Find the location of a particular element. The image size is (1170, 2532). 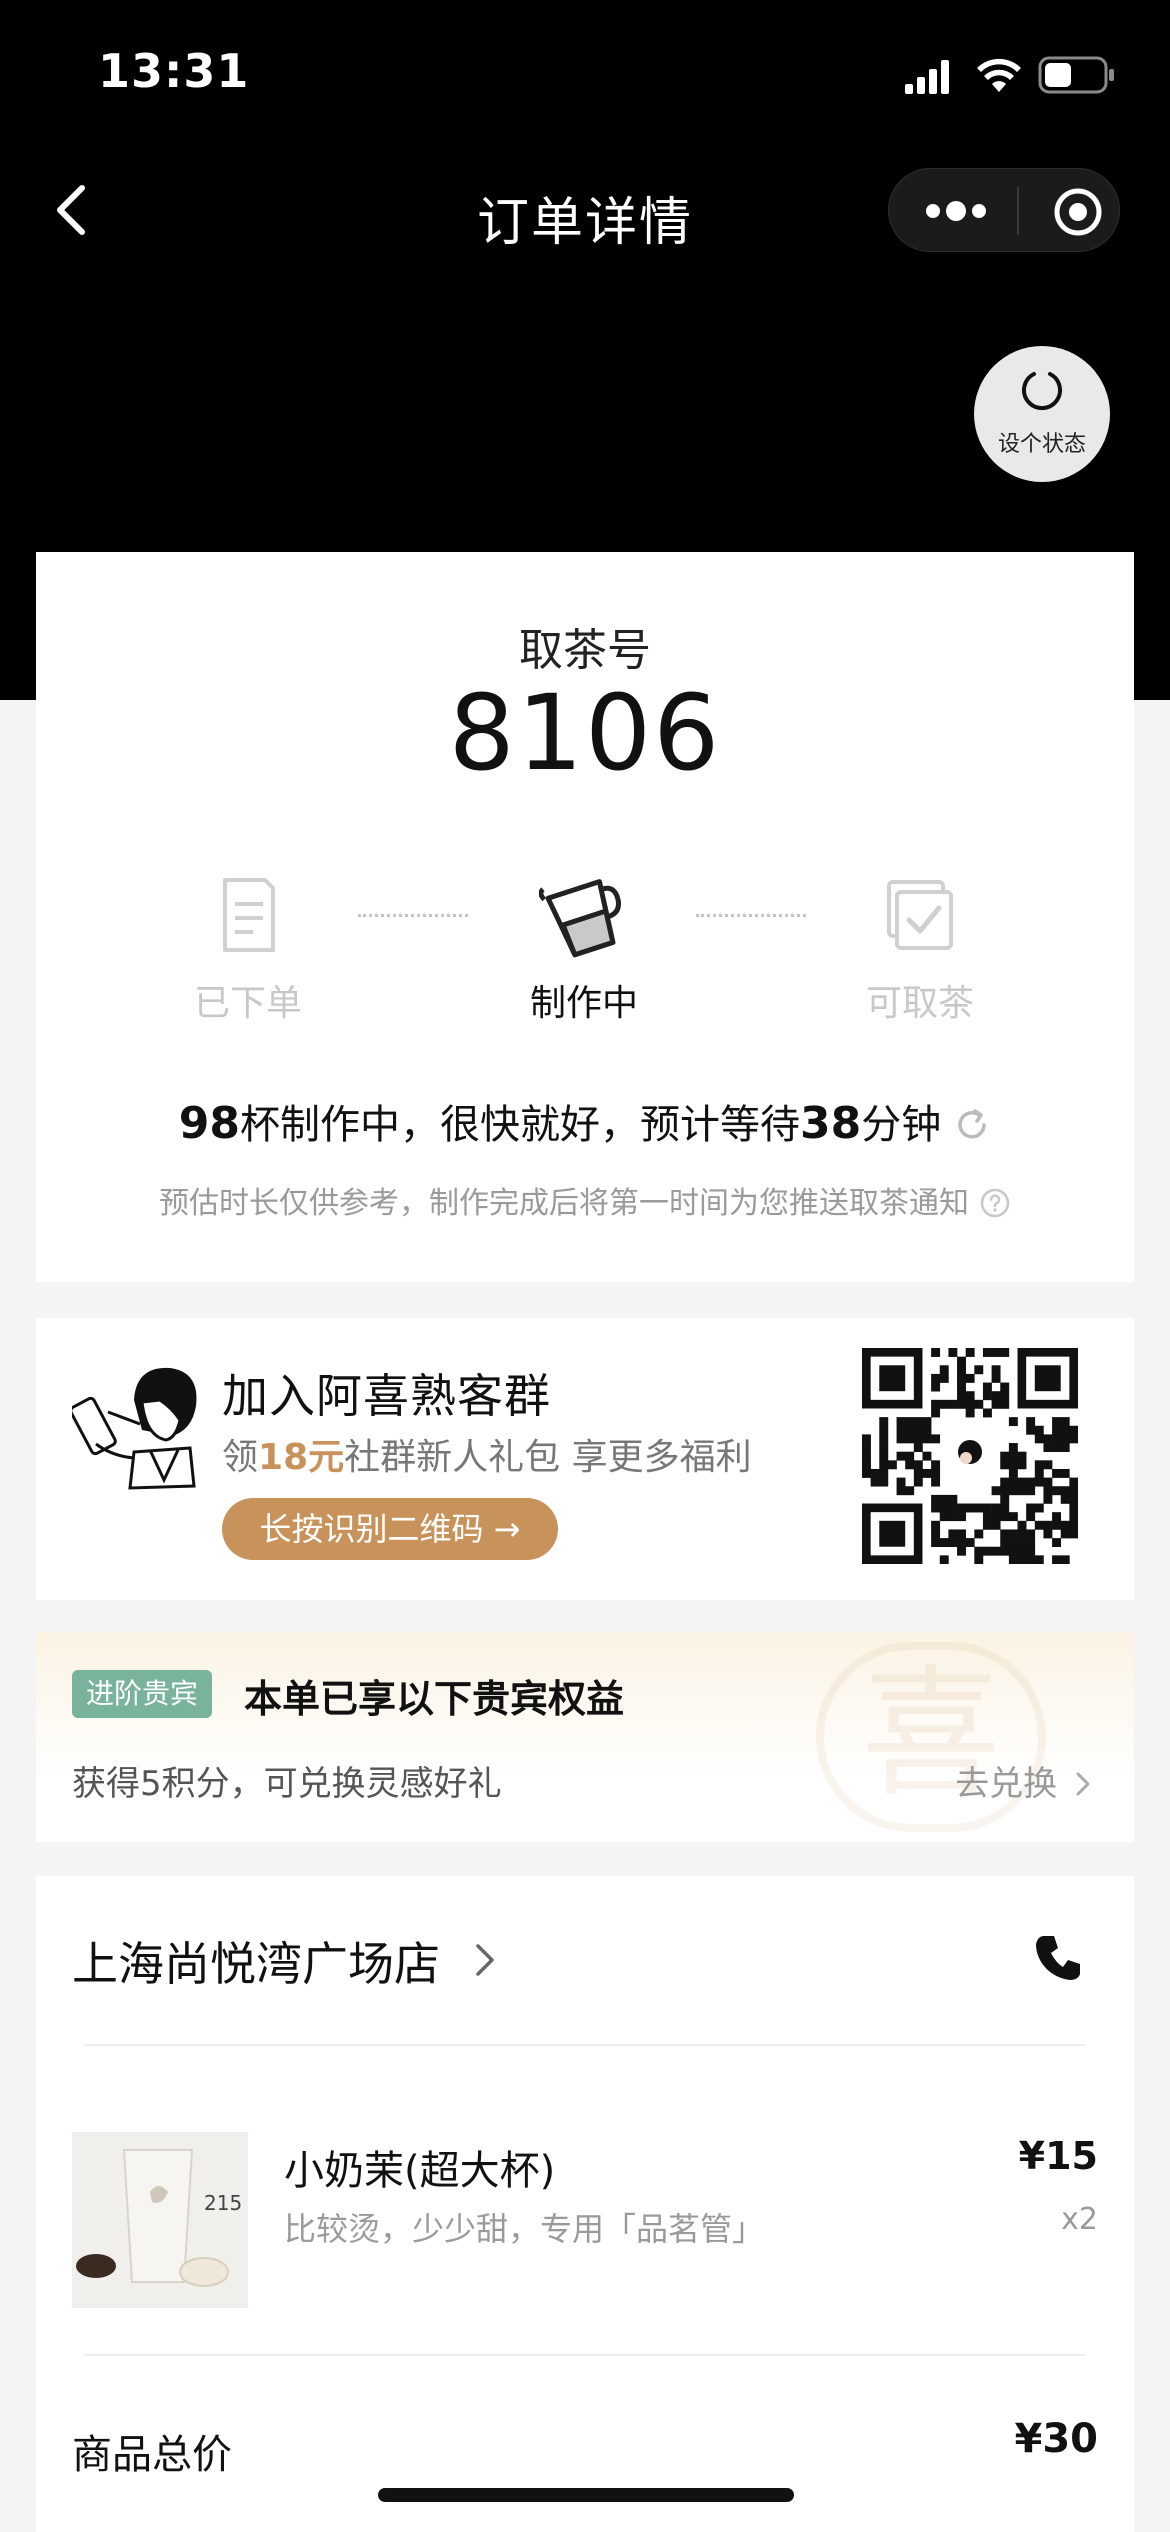

vip-points: 获得5积分，可兑换灵感好礼 is located at coordinates (287, 1784).